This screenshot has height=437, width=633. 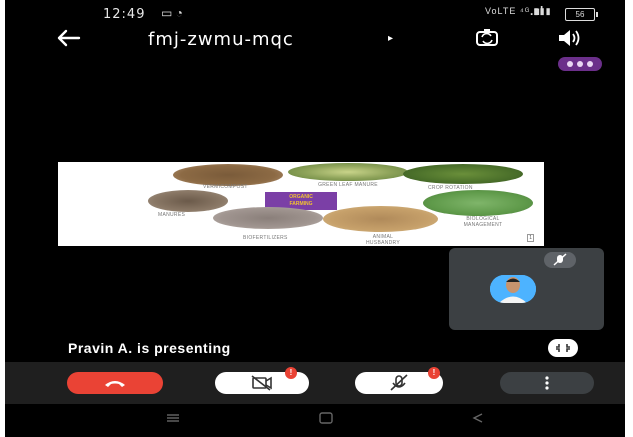 What do you see at coordinates (173, 419) in the screenshot?
I see `recent-apps-icon` at bounding box center [173, 419].